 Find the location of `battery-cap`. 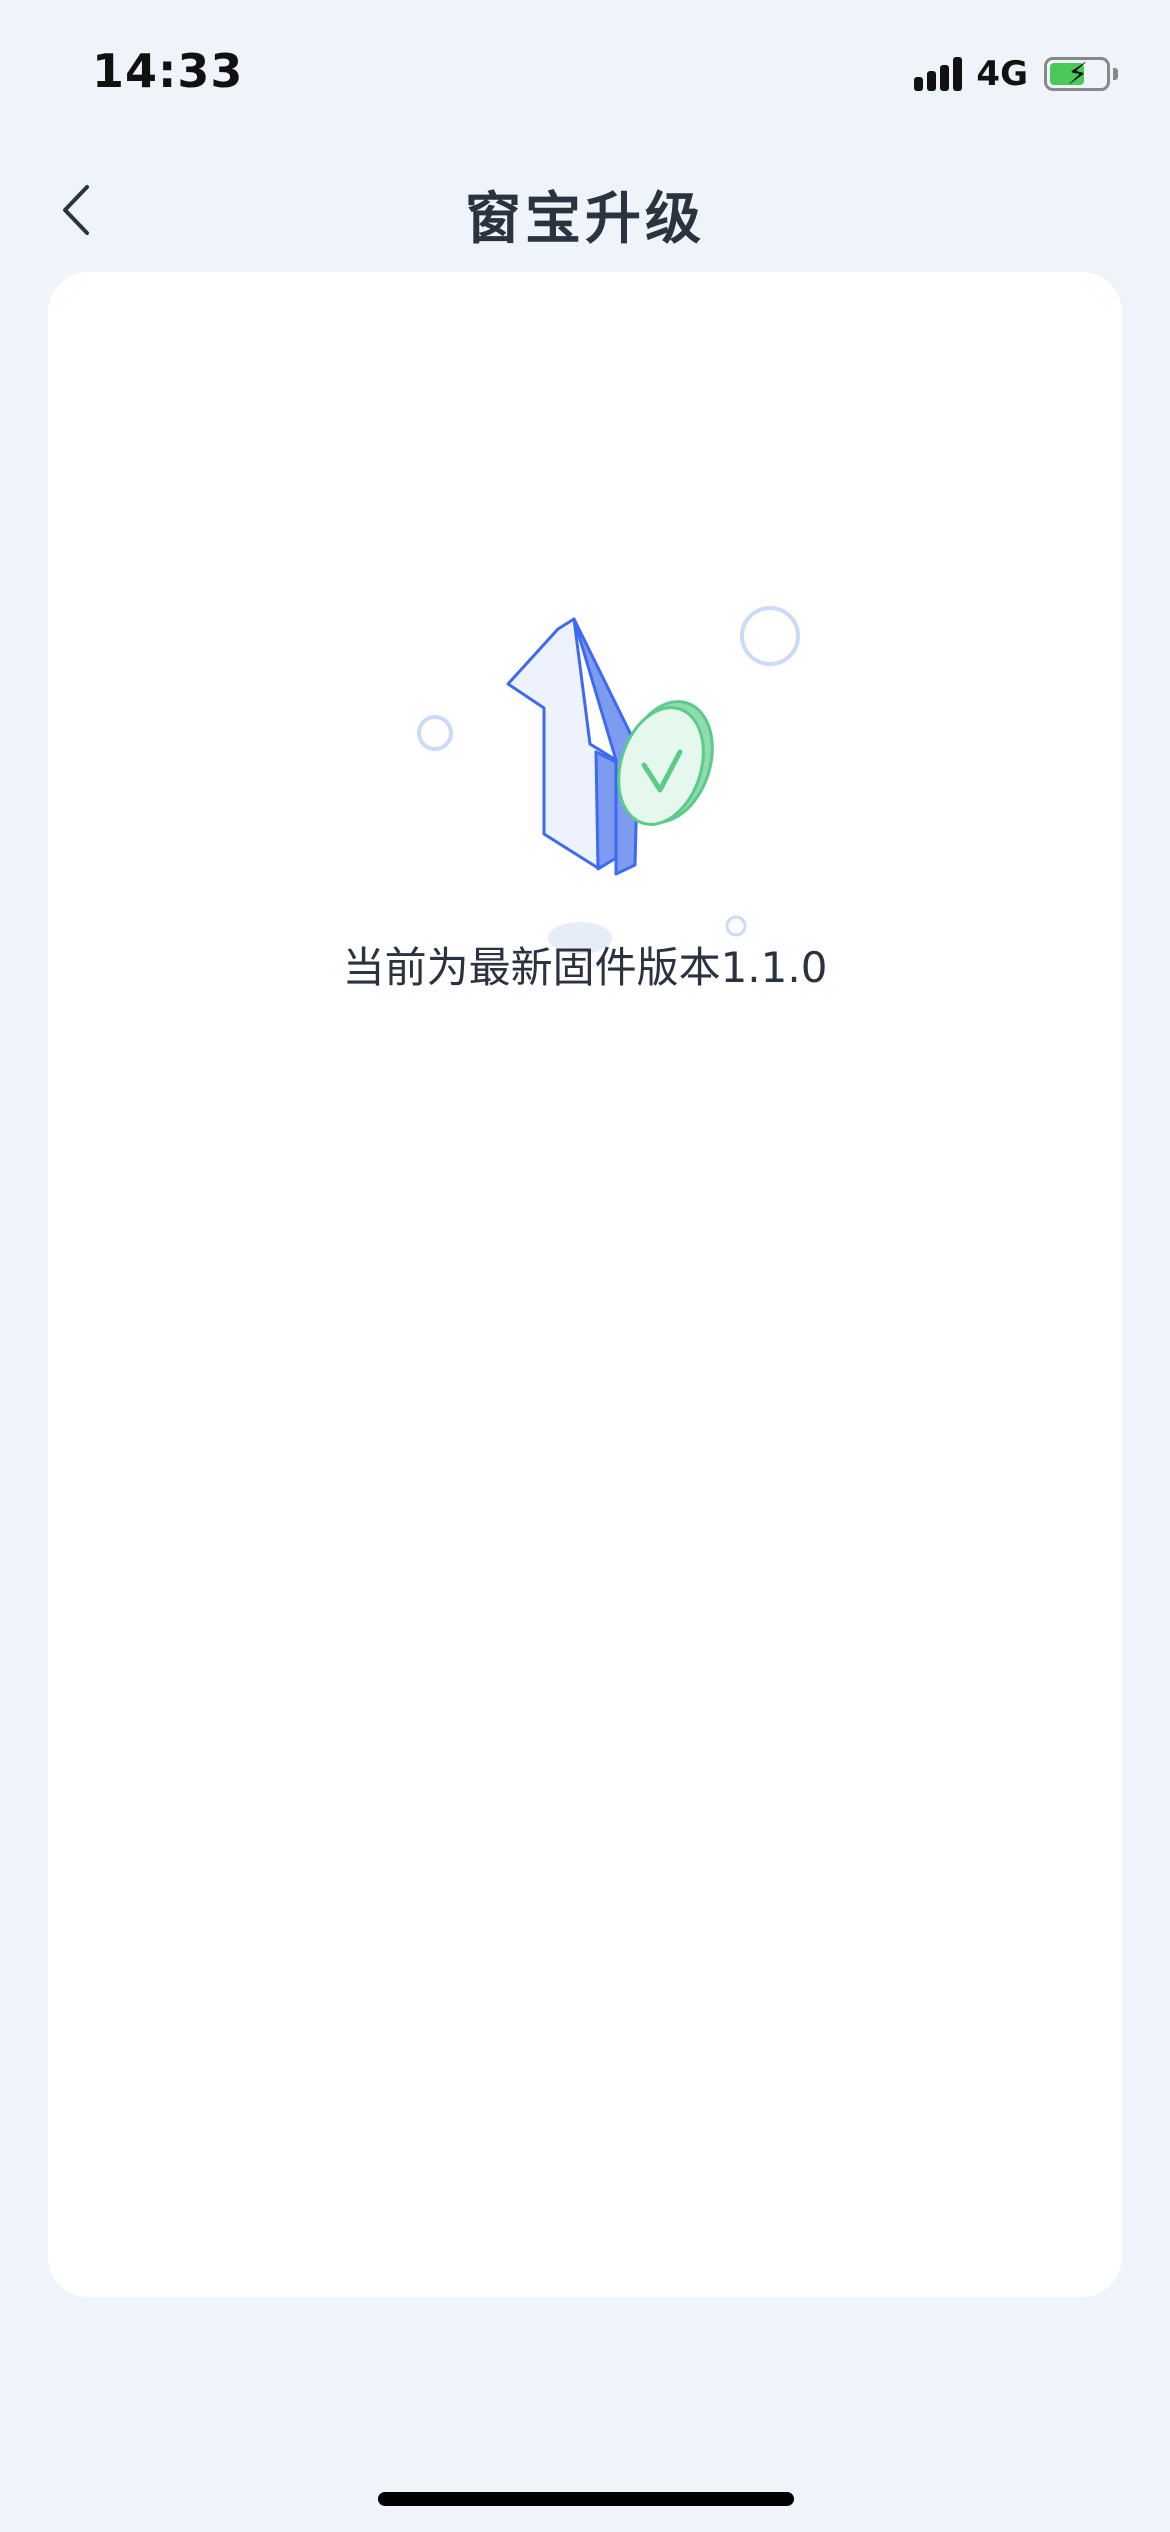

battery-cap is located at coordinates (1115, 74).